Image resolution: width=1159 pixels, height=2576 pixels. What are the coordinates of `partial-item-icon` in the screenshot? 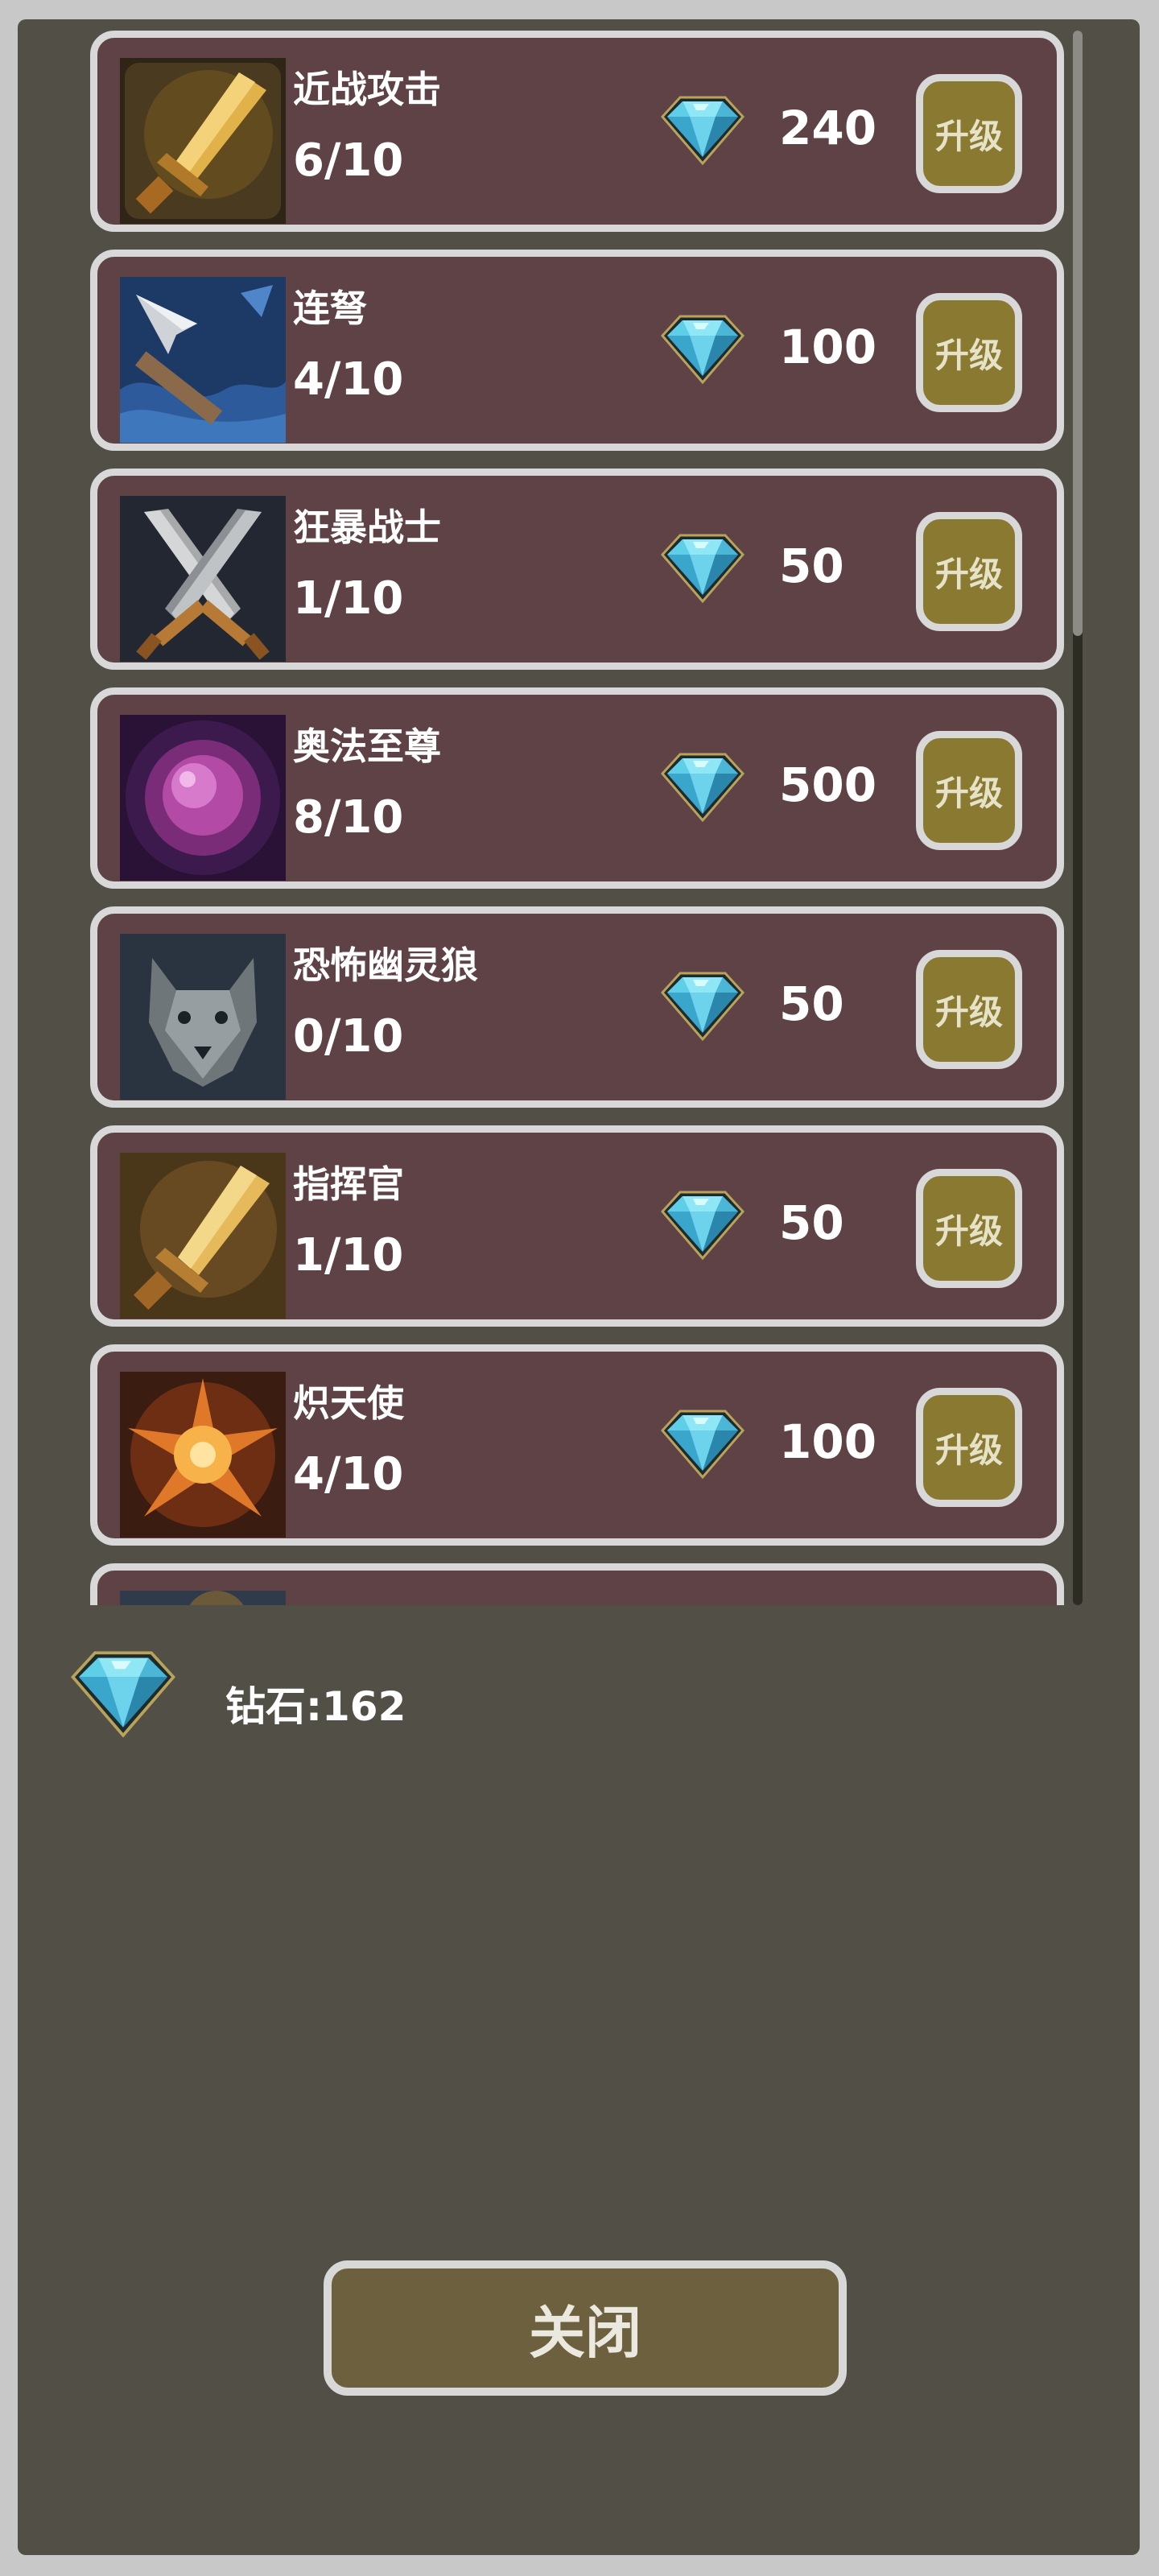 It's located at (203, 1598).